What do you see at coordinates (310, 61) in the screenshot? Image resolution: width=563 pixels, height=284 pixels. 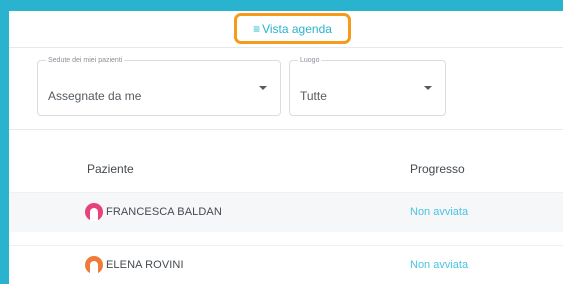 I see `luogo-select-label: Luogo` at bounding box center [310, 61].